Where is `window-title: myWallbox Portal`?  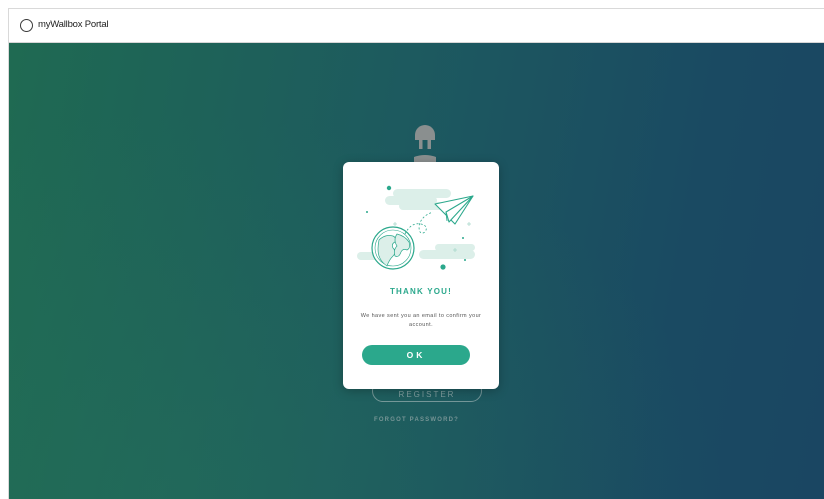
window-title: myWallbox Portal is located at coordinates (73, 24).